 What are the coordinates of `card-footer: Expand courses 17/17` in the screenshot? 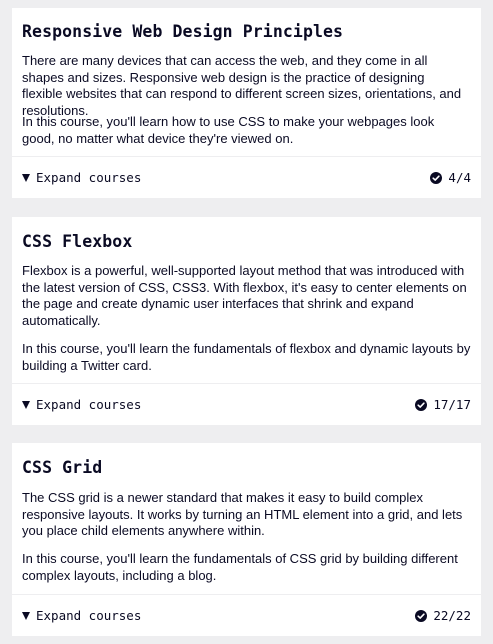 It's located at (246, 404).